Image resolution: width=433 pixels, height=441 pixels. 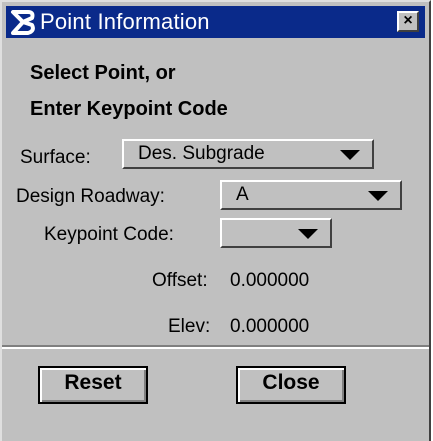 What do you see at coordinates (103, 73) in the screenshot?
I see `instruction-line-1: Select Point, or` at bounding box center [103, 73].